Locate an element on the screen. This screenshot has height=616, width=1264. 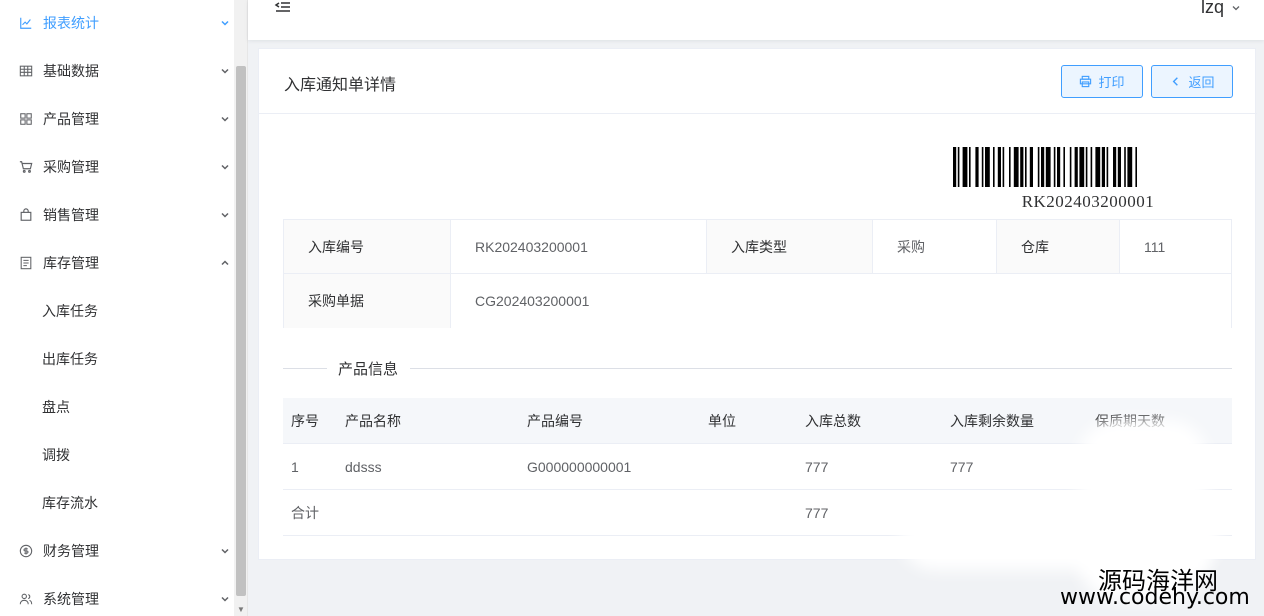
menu-item-sales: 销售管理 is located at coordinates (117, 215).